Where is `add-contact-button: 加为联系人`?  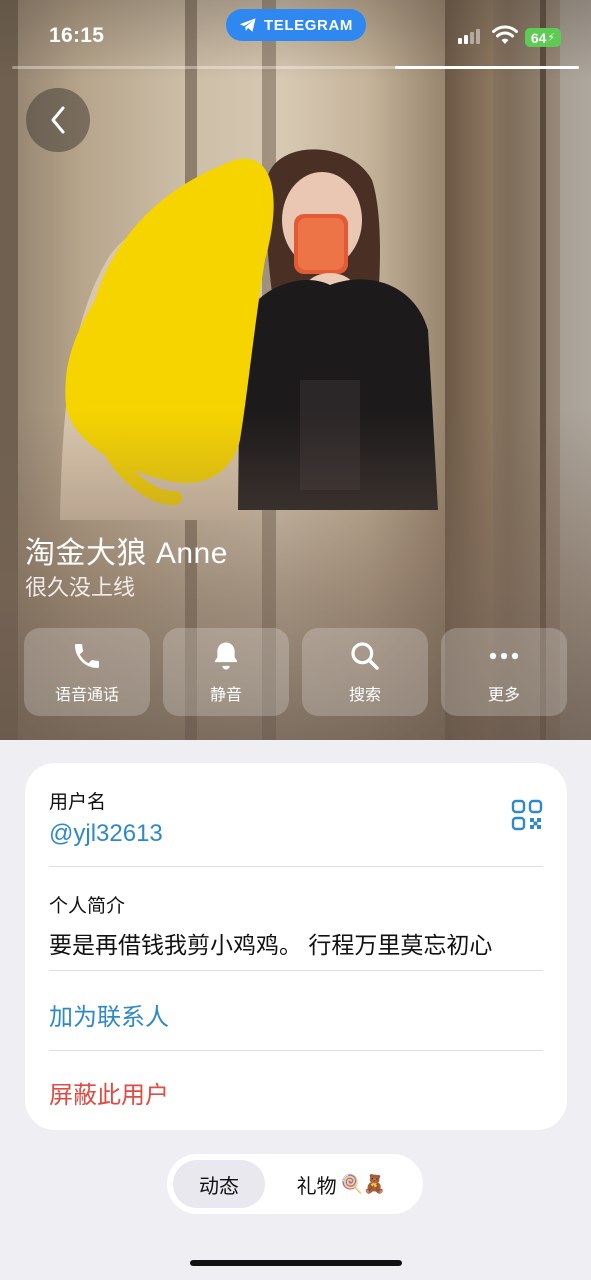
add-contact-button: 加为联系人 is located at coordinates (296, 1014).